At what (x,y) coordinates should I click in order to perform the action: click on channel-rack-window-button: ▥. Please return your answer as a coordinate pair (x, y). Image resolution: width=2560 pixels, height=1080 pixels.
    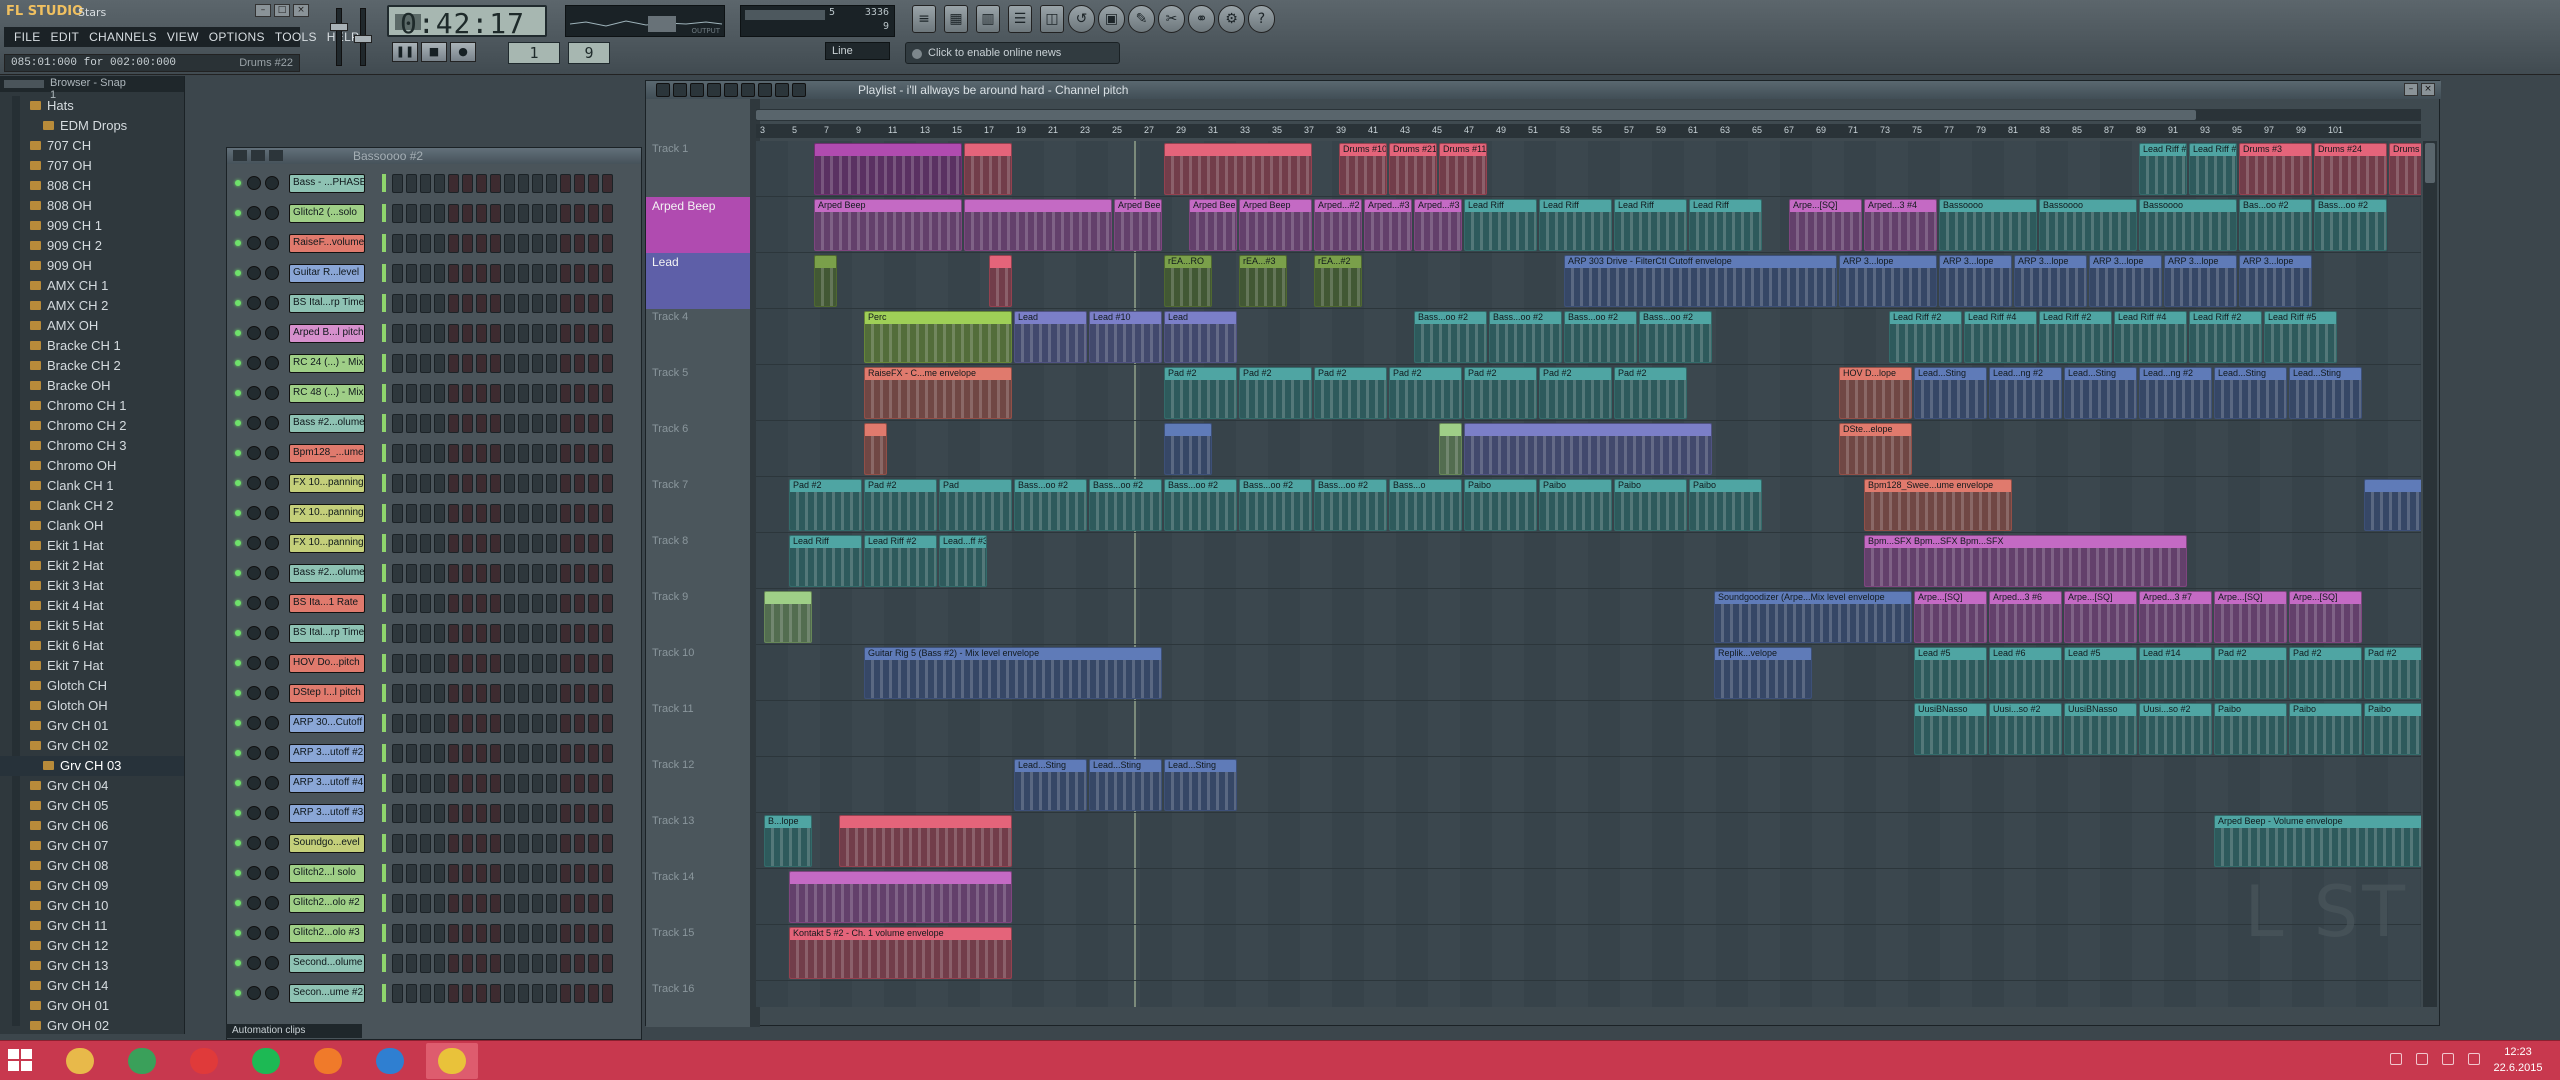
    Looking at the image, I should click on (988, 19).